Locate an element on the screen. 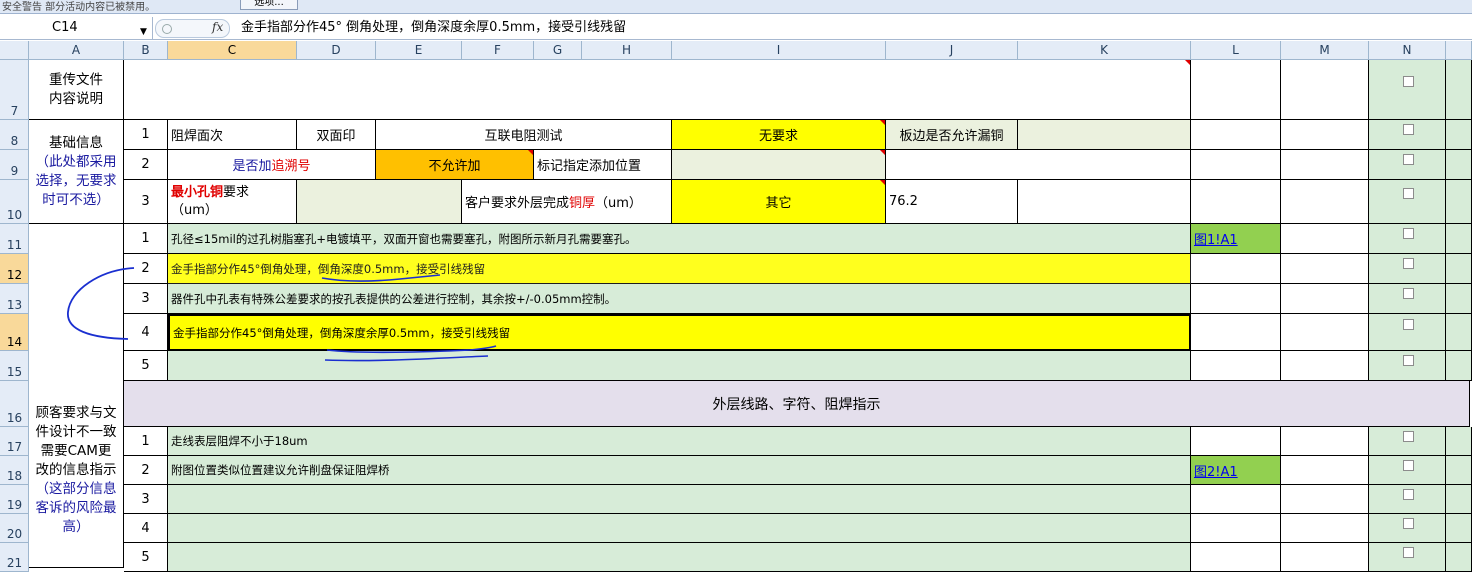  column-header-a: A is located at coordinates (76, 50).